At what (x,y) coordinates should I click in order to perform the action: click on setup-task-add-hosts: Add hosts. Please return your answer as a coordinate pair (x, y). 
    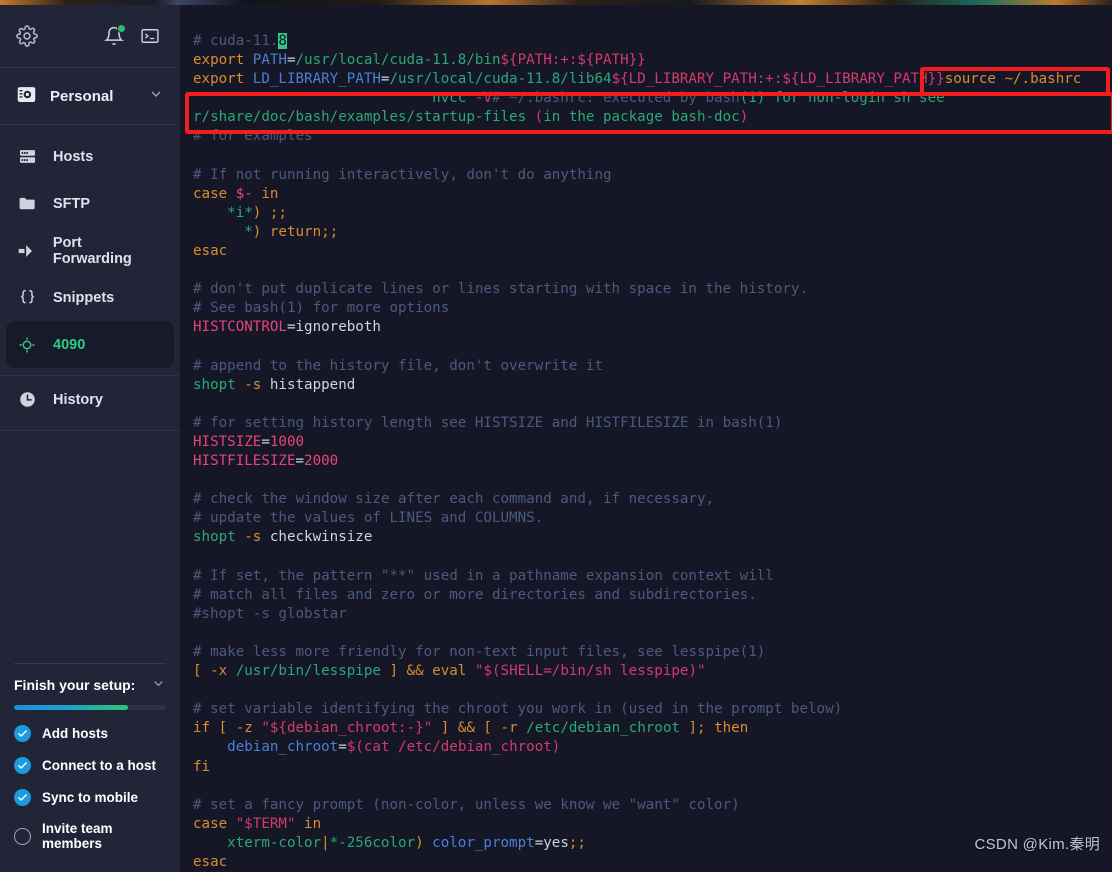
    Looking at the image, I should click on (90, 733).